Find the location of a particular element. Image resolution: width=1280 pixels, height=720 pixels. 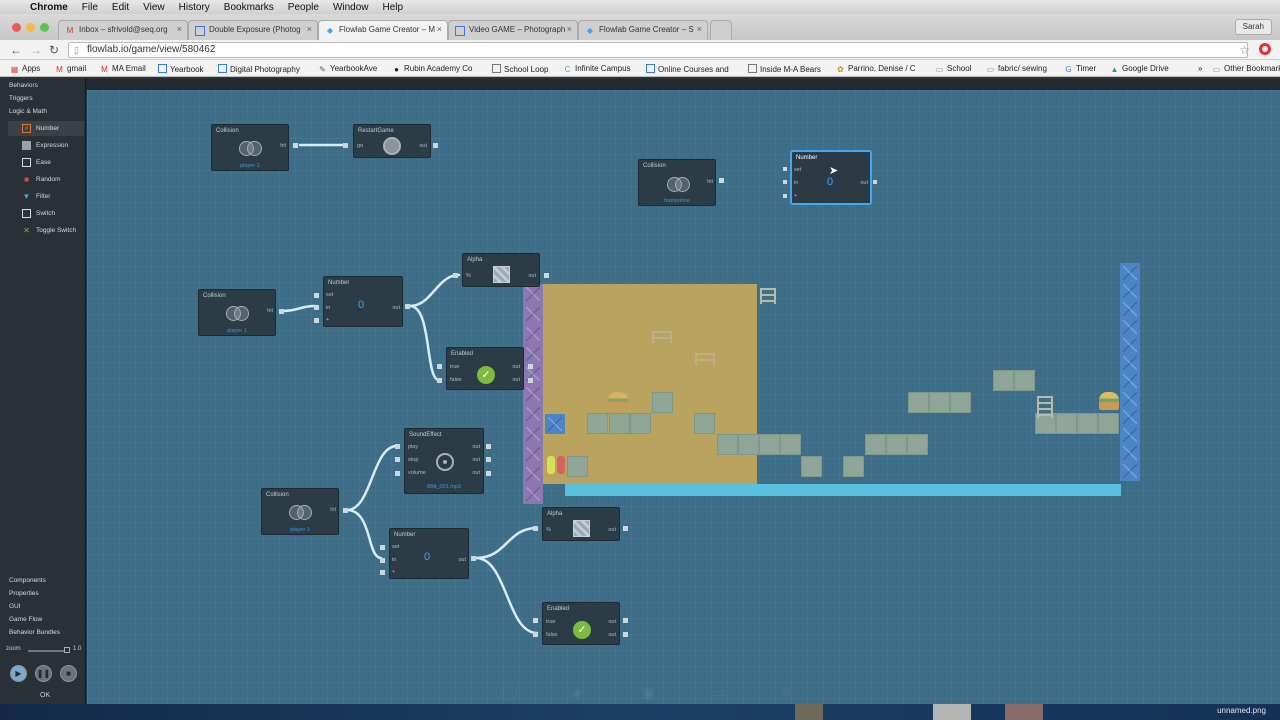

menu-edit: Edit is located at coordinates (120, 7).